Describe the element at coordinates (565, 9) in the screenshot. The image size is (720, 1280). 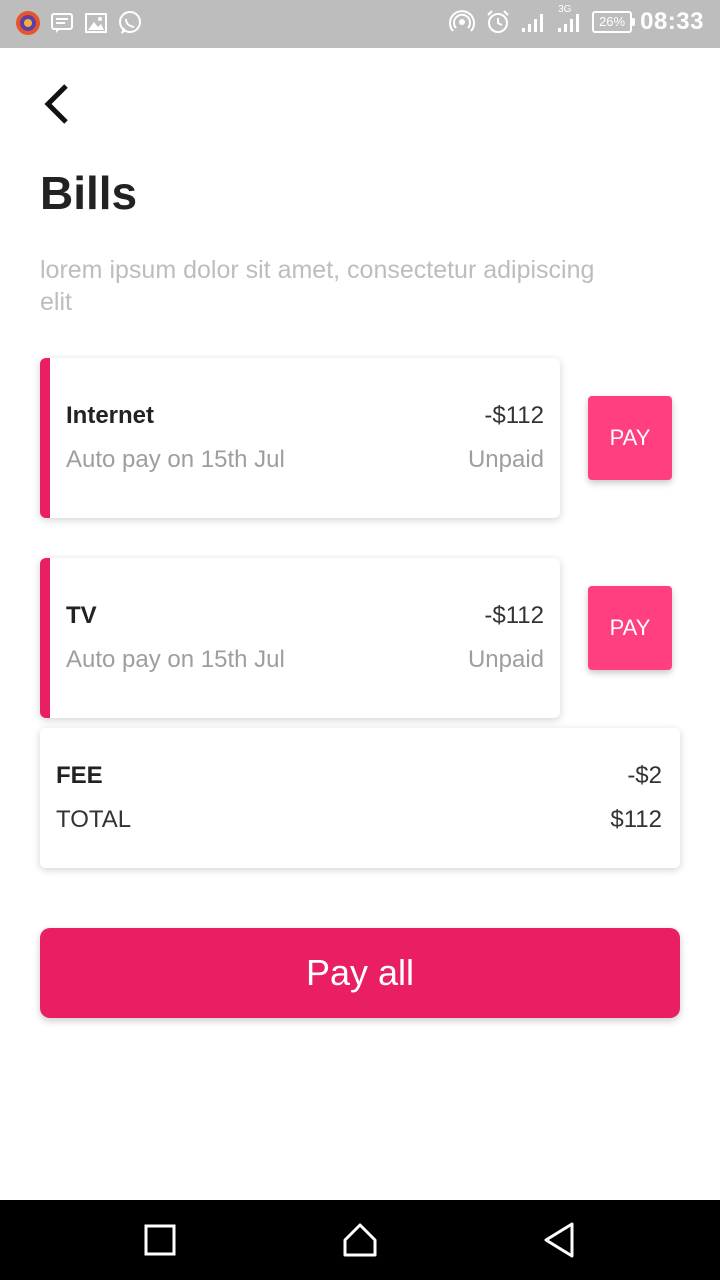
I see `network-type-label: 3G` at that location.